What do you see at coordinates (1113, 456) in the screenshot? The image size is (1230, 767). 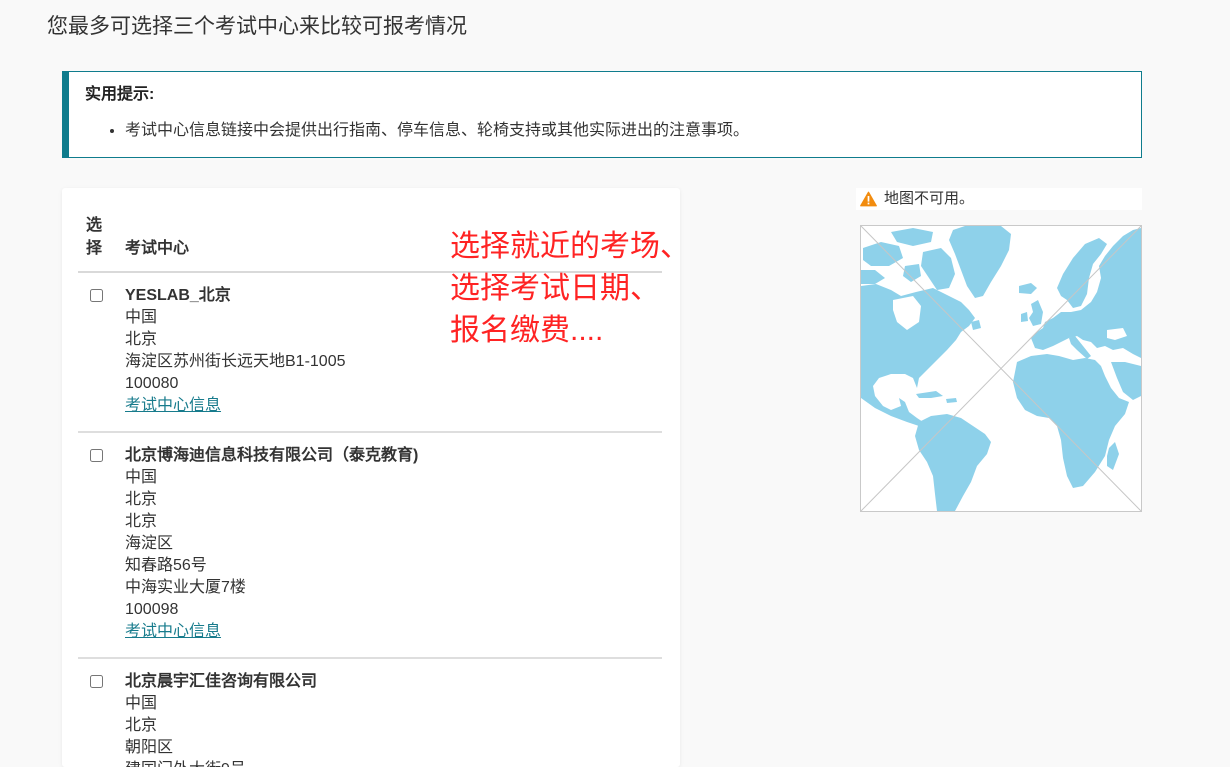 I see `map-land-madagascar` at bounding box center [1113, 456].